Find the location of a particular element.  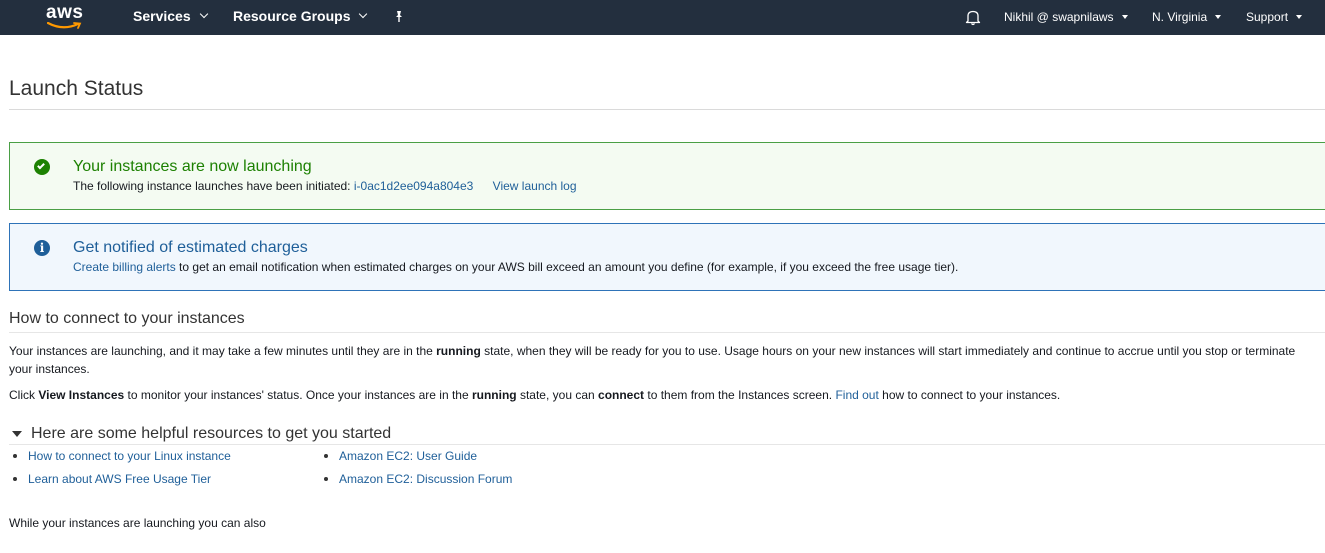

region-label: N. Virginia is located at coordinates (1180, 17).